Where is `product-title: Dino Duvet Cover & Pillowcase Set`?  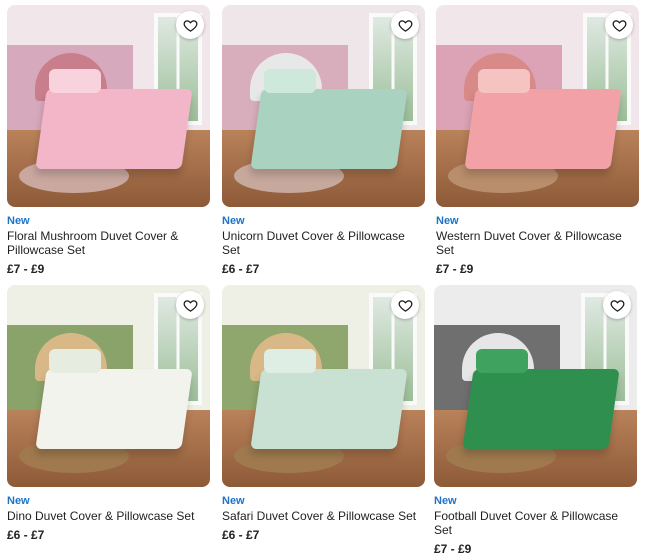
product-title: Dino Duvet Cover & Pillowcase Set is located at coordinates (108, 516).